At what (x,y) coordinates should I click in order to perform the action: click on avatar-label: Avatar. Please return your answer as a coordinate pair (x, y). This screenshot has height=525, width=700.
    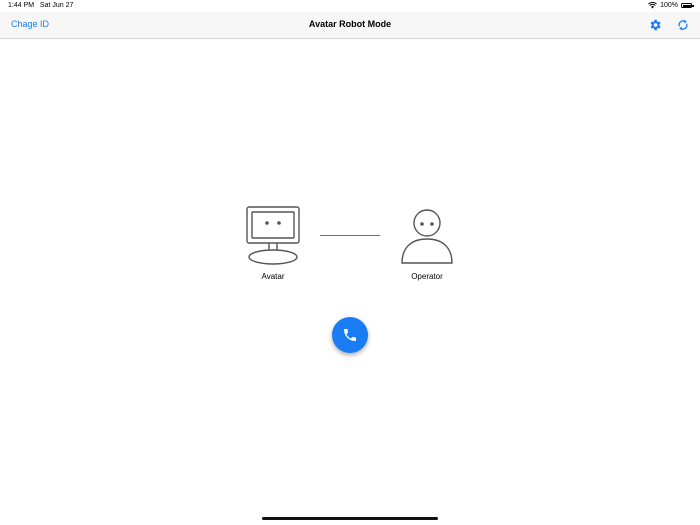
    Looking at the image, I should click on (273, 276).